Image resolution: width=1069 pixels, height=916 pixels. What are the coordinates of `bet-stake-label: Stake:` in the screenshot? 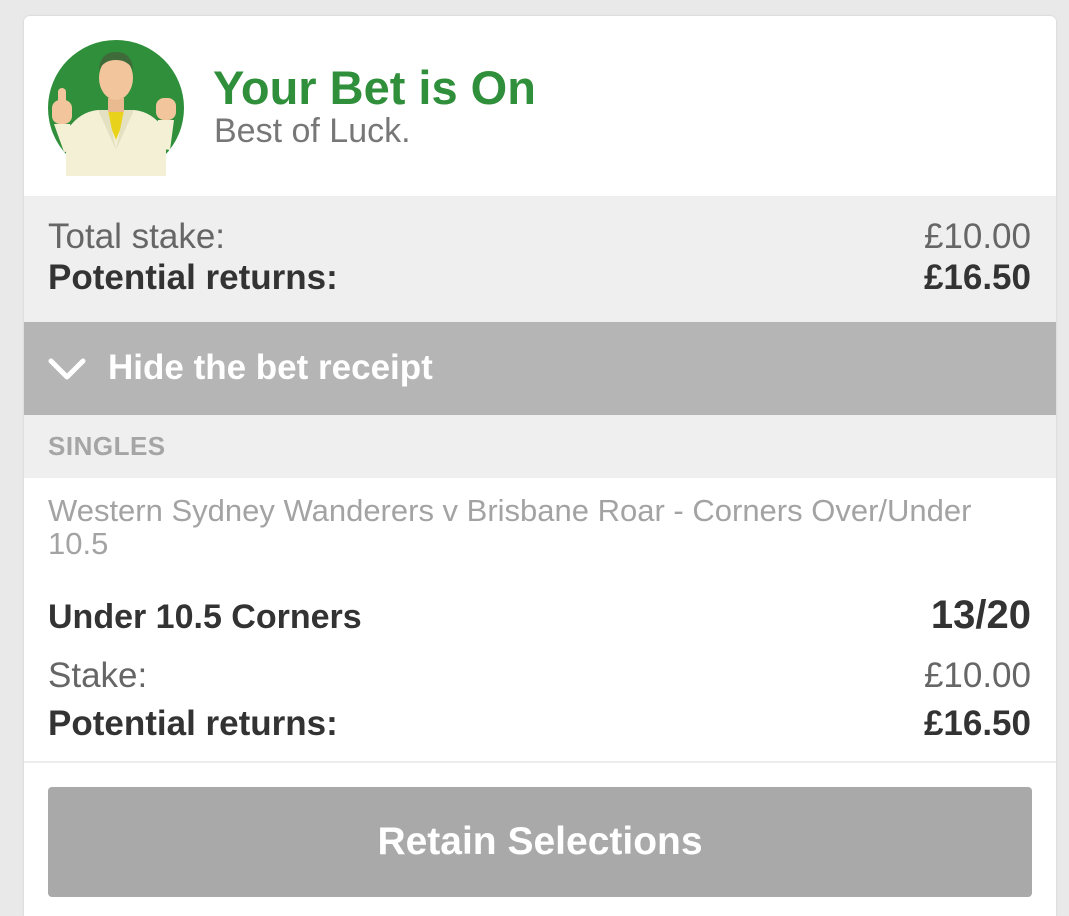 It's located at (98, 675).